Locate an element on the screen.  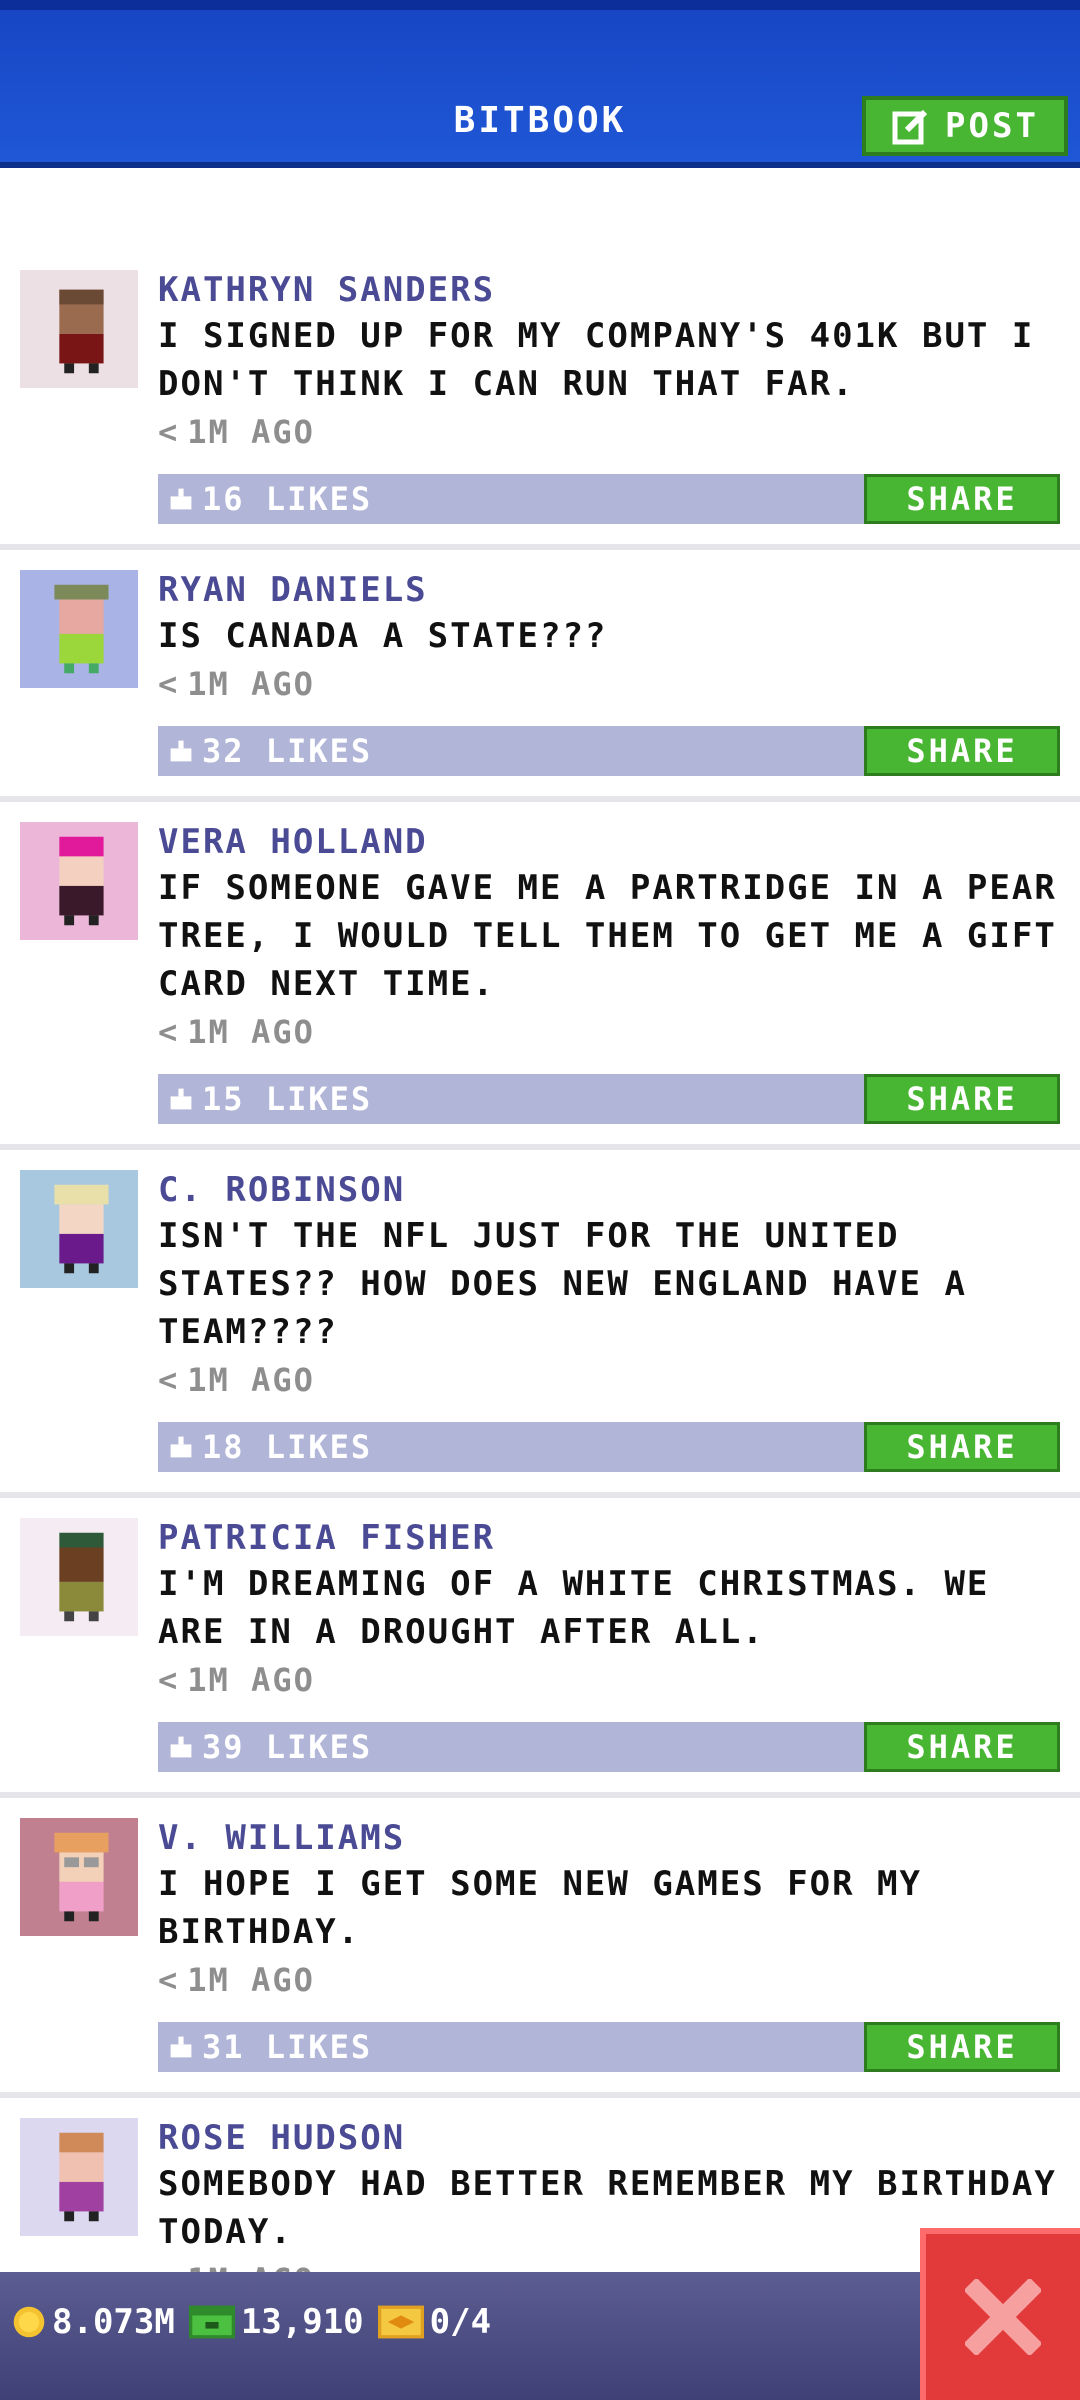
coin-icon is located at coordinates (29, 2322).